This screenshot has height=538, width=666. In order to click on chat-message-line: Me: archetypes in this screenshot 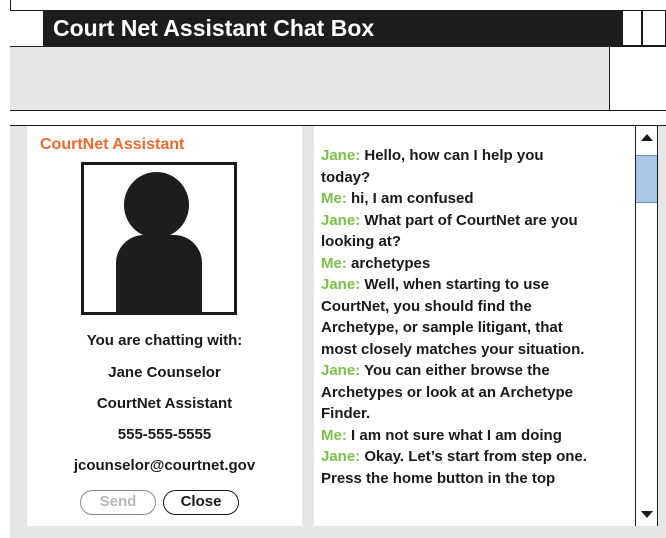, I will do `click(375, 263)`.